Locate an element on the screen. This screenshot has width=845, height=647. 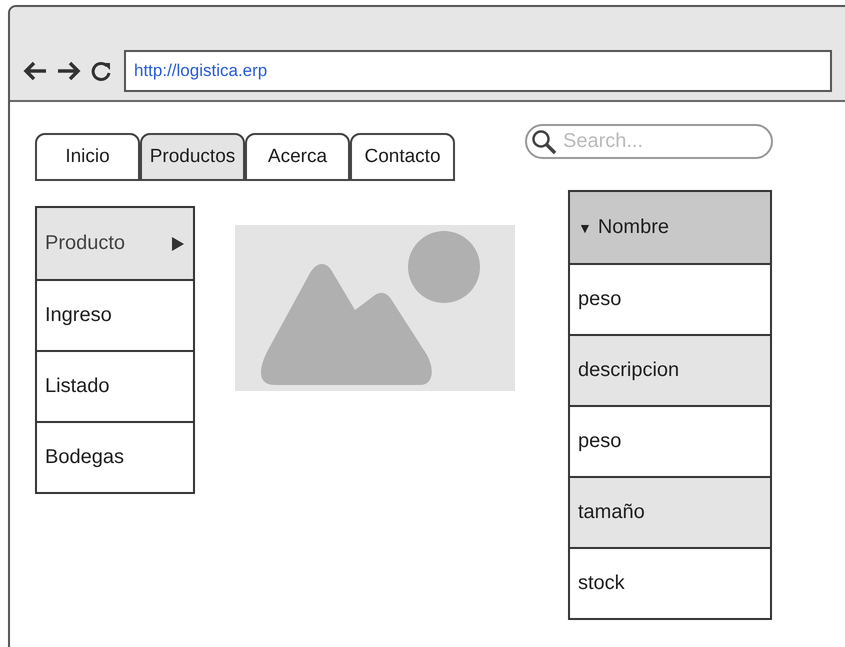
submenu-arrow-icon is located at coordinates (178, 244).